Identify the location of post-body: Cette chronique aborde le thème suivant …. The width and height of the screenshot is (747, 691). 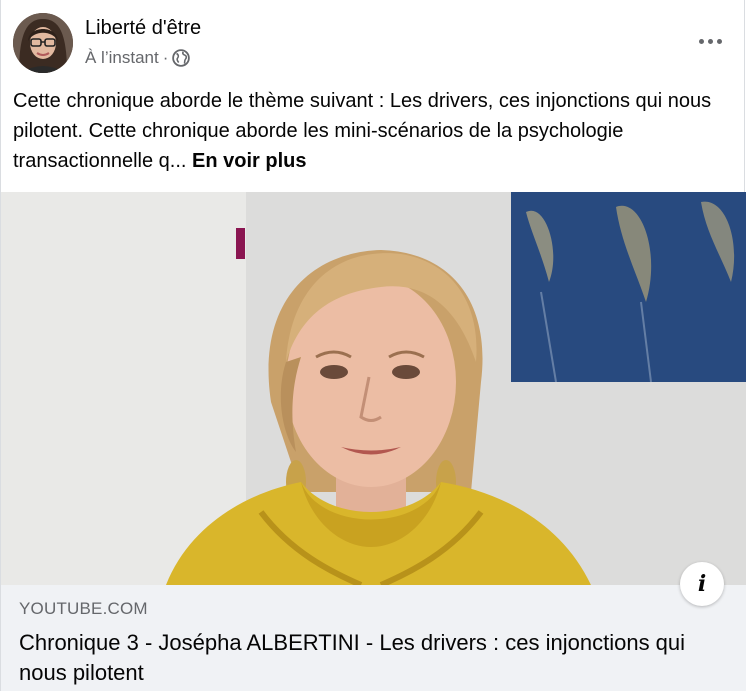
(362, 131).